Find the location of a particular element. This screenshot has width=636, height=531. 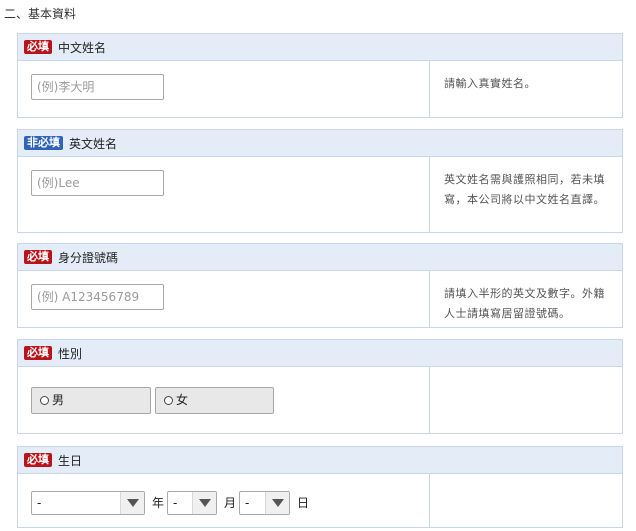

birthday-month-select: - is located at coordinates (192, 503).